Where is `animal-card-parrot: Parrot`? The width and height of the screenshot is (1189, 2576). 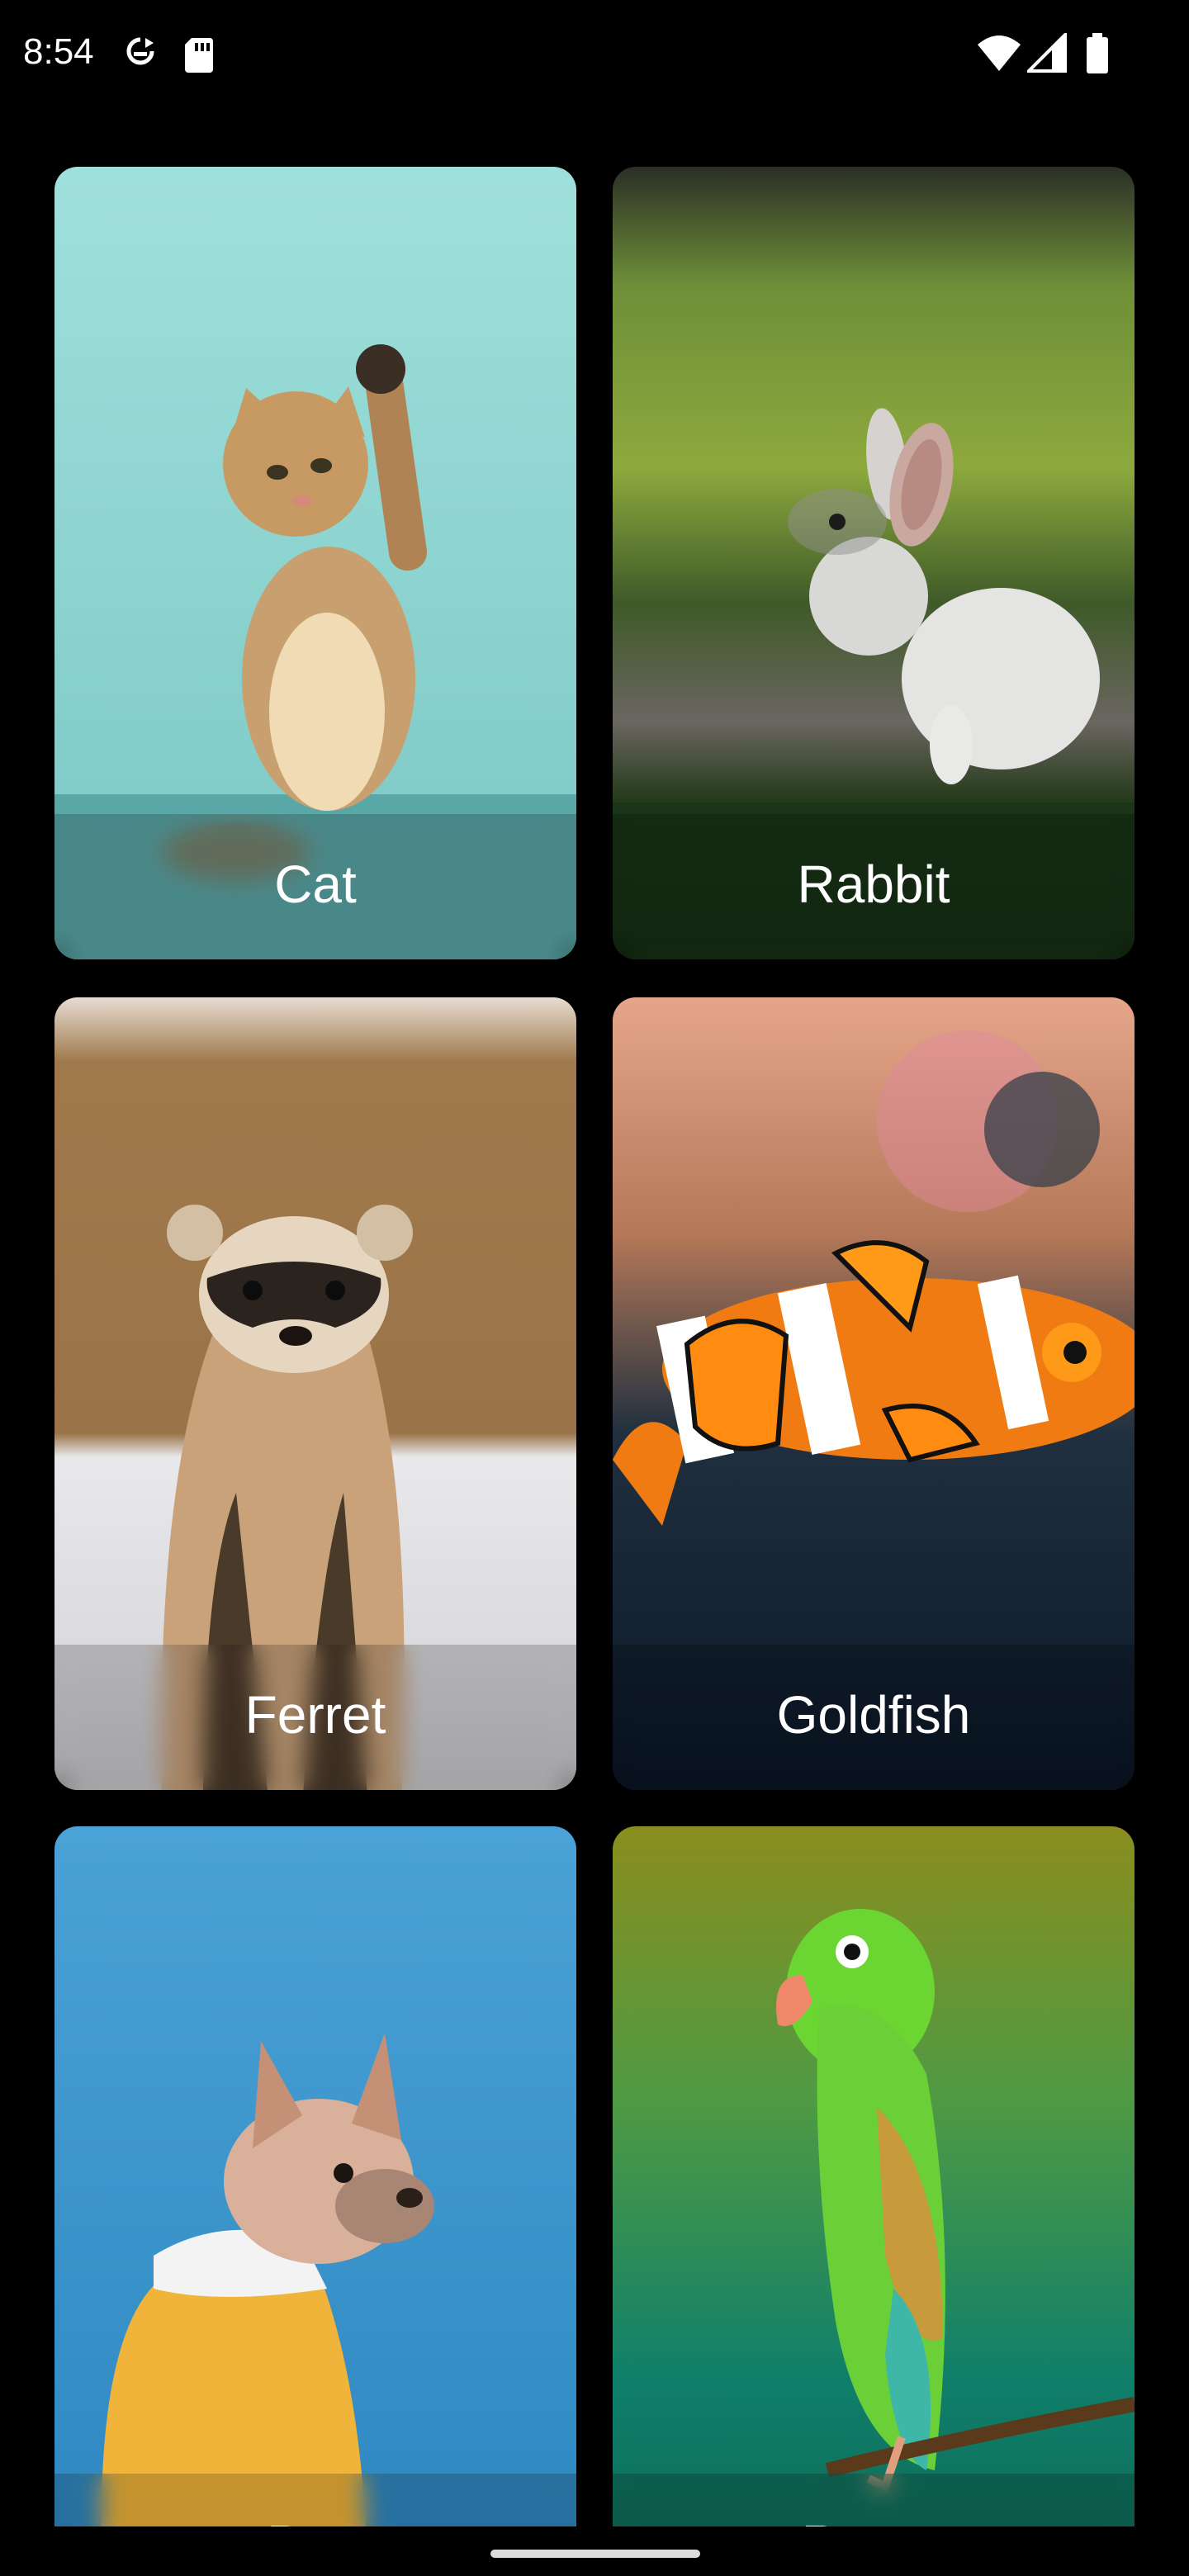
animal-card-parrot: Parrot is located at coordinates (874, 2180).